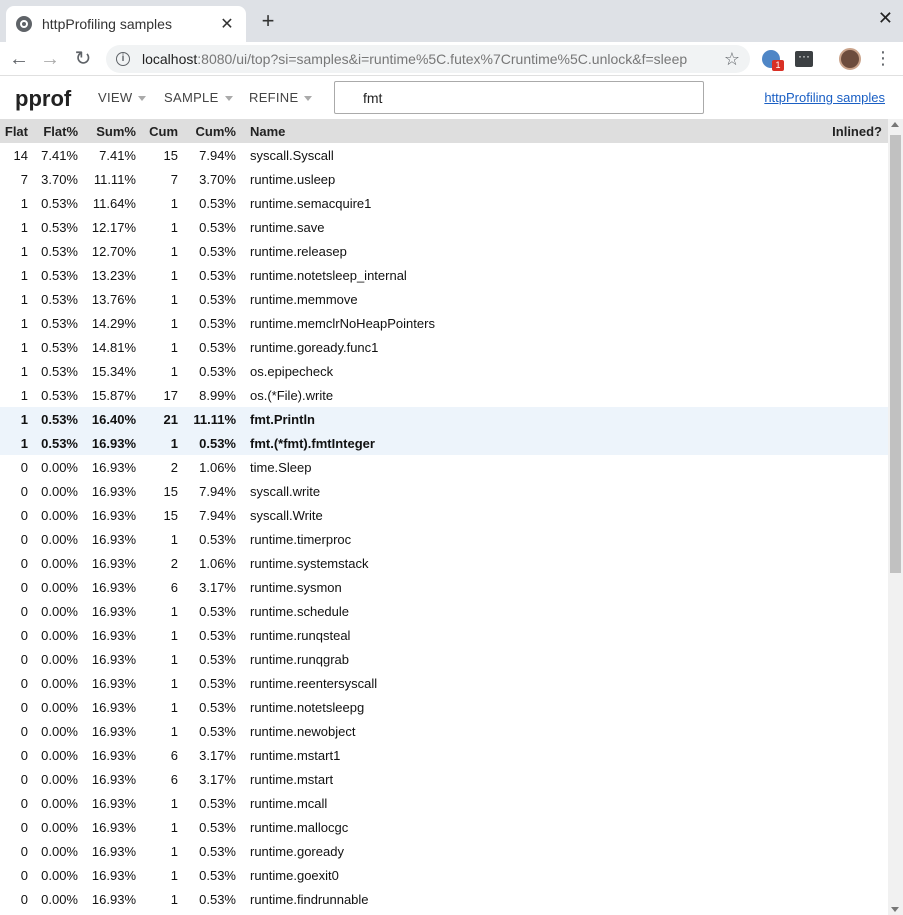 The width and height of the screenshot is (903, 915). I want to click on table-row: 0 0.00% 16.93% 15 7.94% syscall.Write, so click(444, 515).